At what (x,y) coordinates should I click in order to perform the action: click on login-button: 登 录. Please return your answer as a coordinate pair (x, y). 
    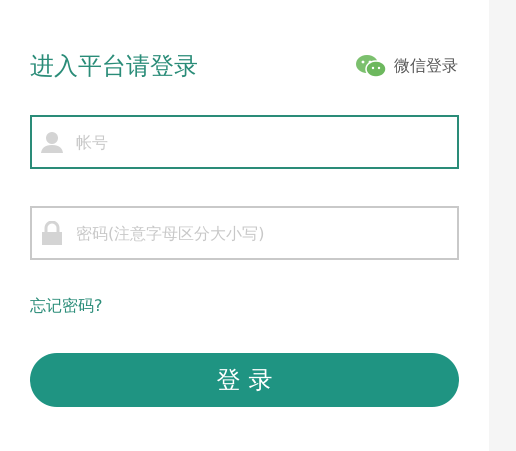
    Looking at the image, I should click on (244, 380).